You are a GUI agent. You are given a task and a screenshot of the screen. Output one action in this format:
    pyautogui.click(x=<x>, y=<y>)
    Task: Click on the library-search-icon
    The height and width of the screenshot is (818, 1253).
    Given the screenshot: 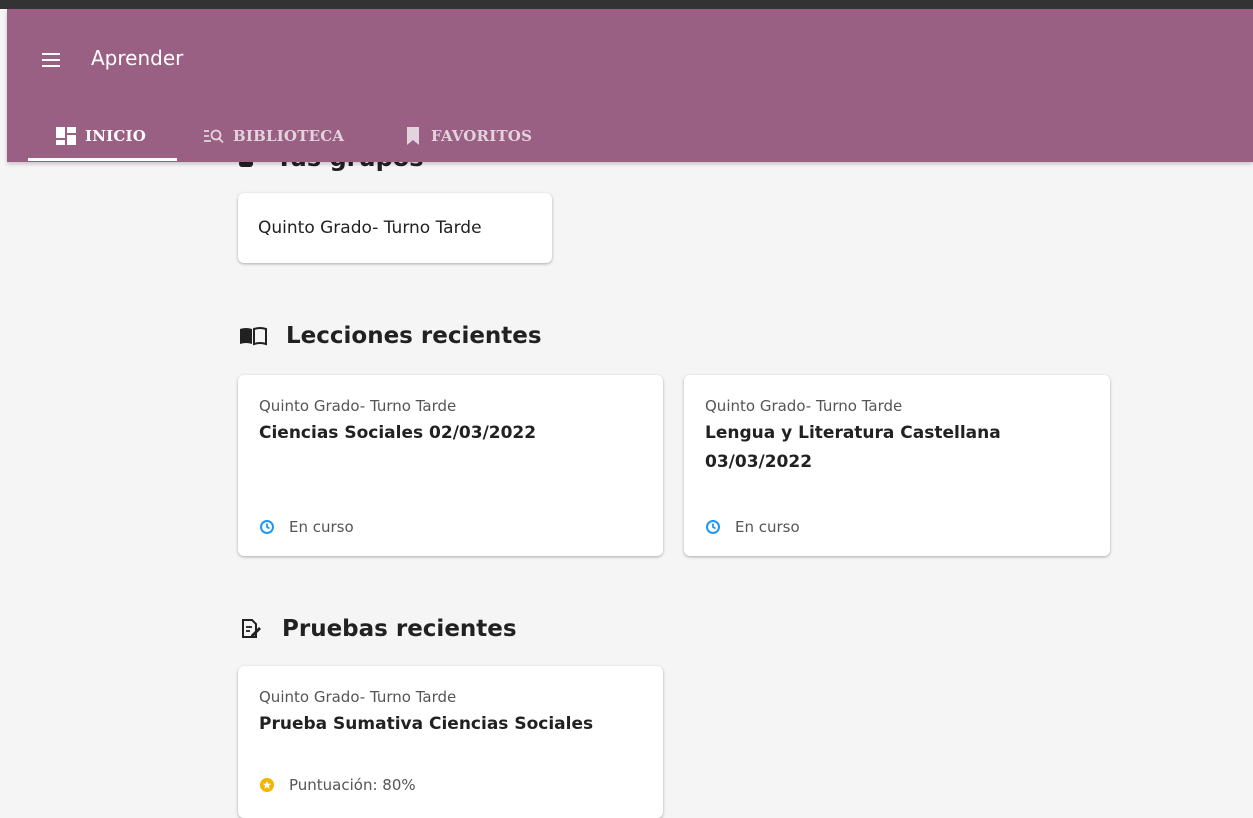 What is the action you would take?
    pyautogui.click(x=214, y=136)
    